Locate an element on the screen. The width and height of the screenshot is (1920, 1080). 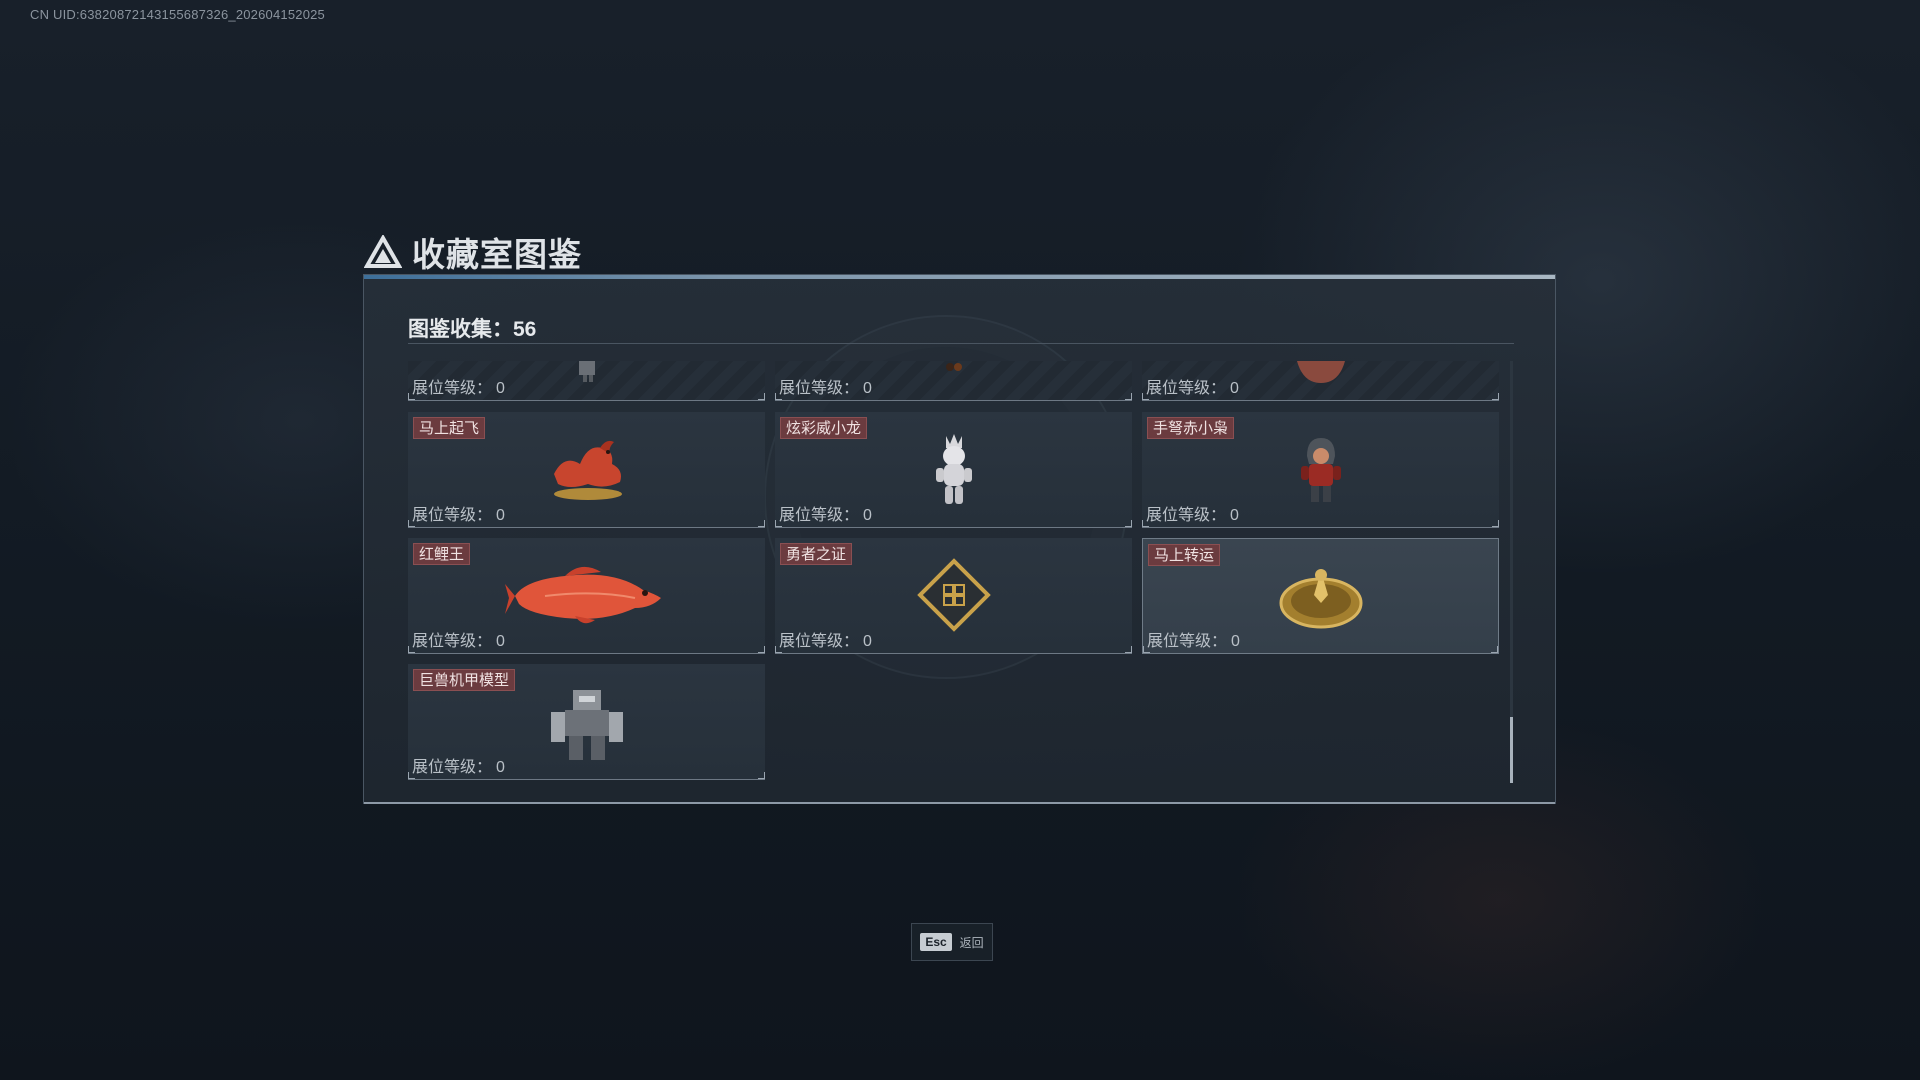
collection-count-label: 图鉴收集： is located at coordinates (460, 329).